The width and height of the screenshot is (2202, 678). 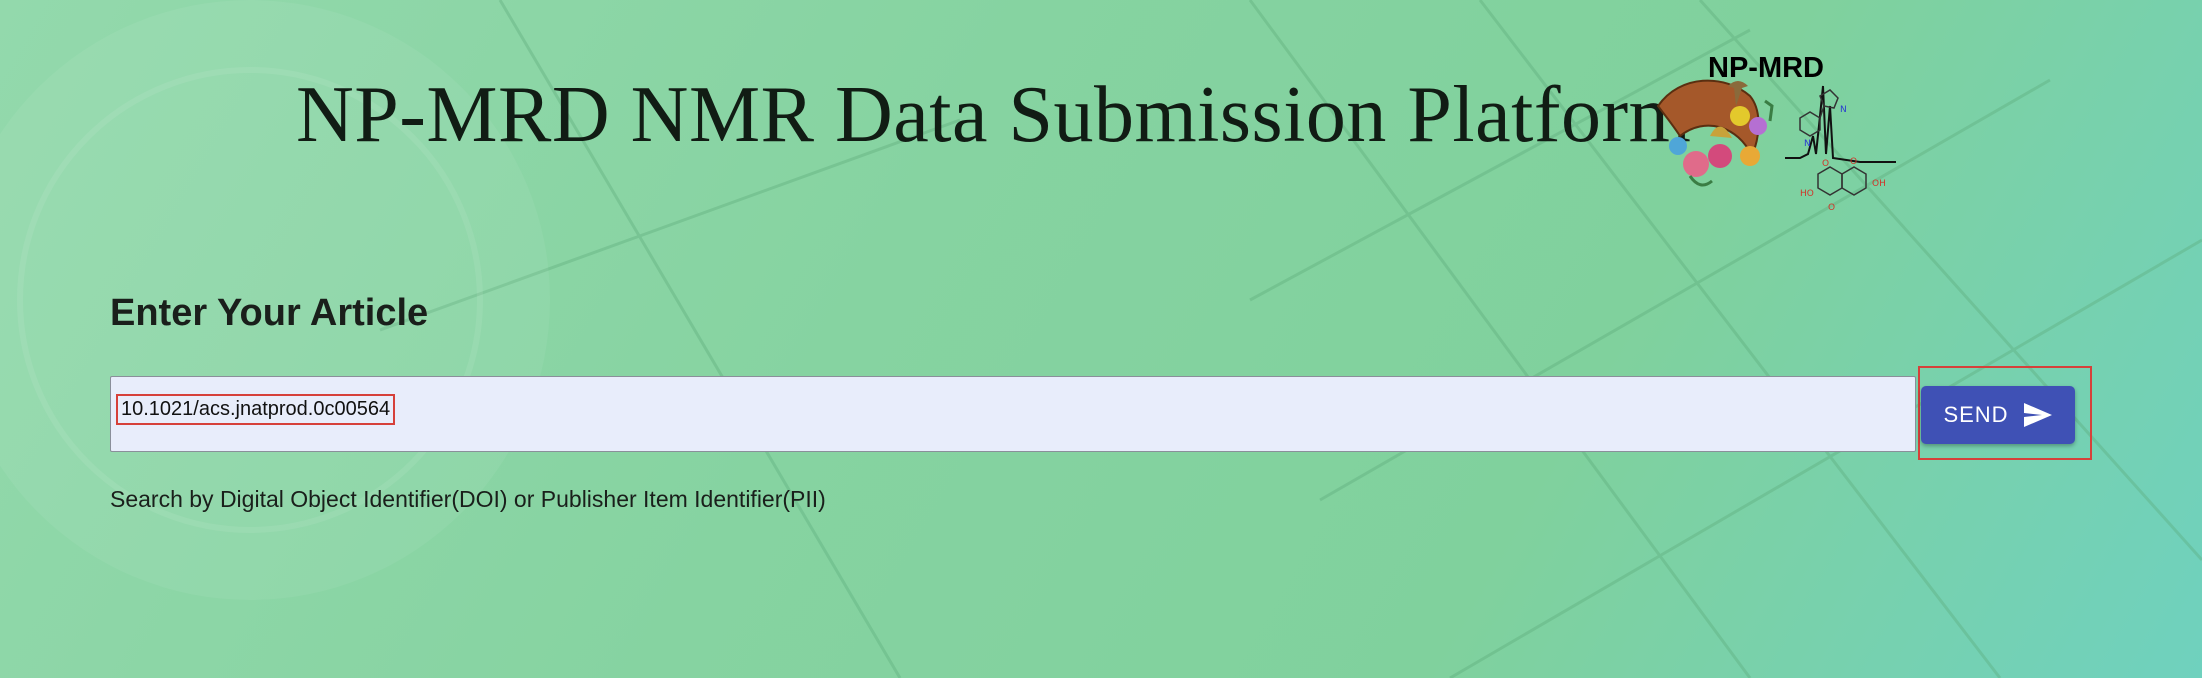 What do you see at coordinates (1766, 68) in the screenshot?
I see `logo-wordmark: NP-MRD` at bounding box center [1766, 68].